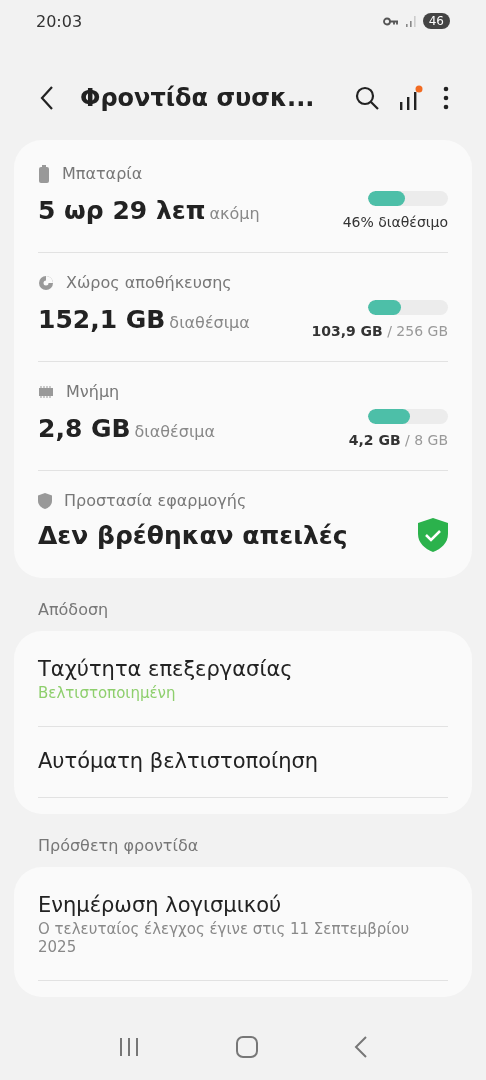  What do you see at coordinates (122, 210) in the screenshot?
I see `stat-value: 5 ωρ 29 λεπ` at bounding box center [122, 210].